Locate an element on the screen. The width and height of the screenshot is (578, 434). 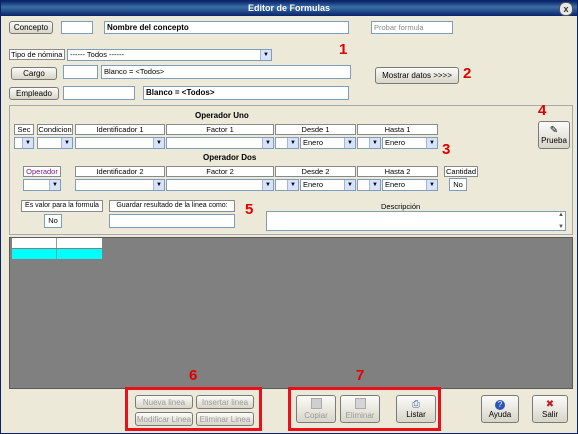
sec-select: ▼ is located at coordinates (24, 143).